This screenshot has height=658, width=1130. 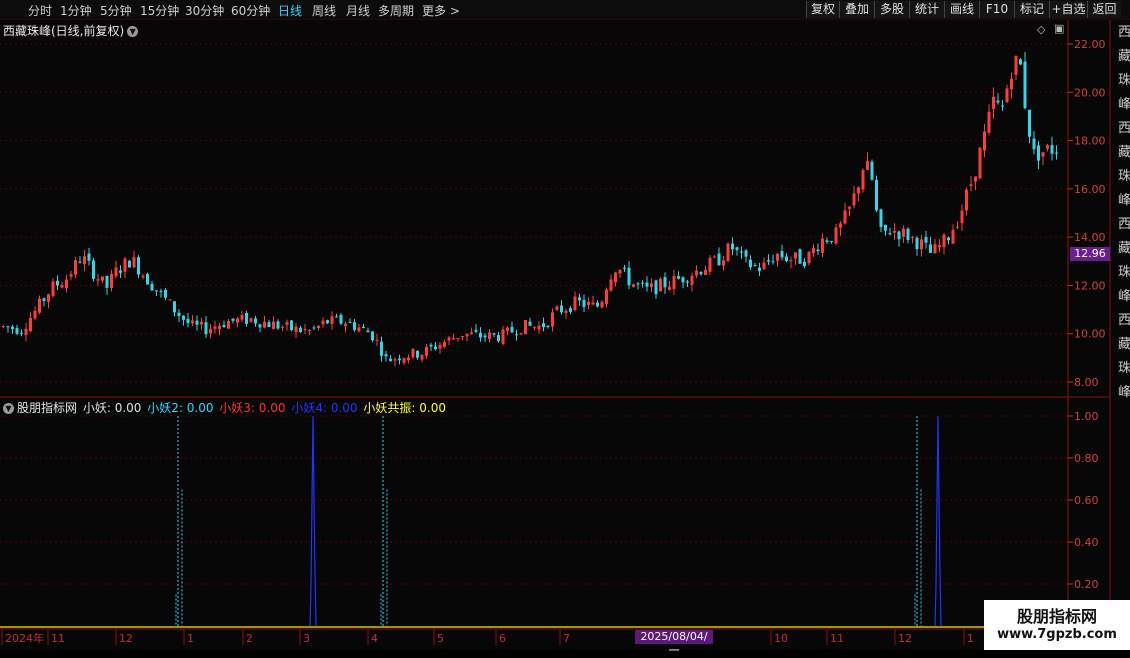 I want to click on indicator-tick-label: 0.20, so click(x=1086, y=584).